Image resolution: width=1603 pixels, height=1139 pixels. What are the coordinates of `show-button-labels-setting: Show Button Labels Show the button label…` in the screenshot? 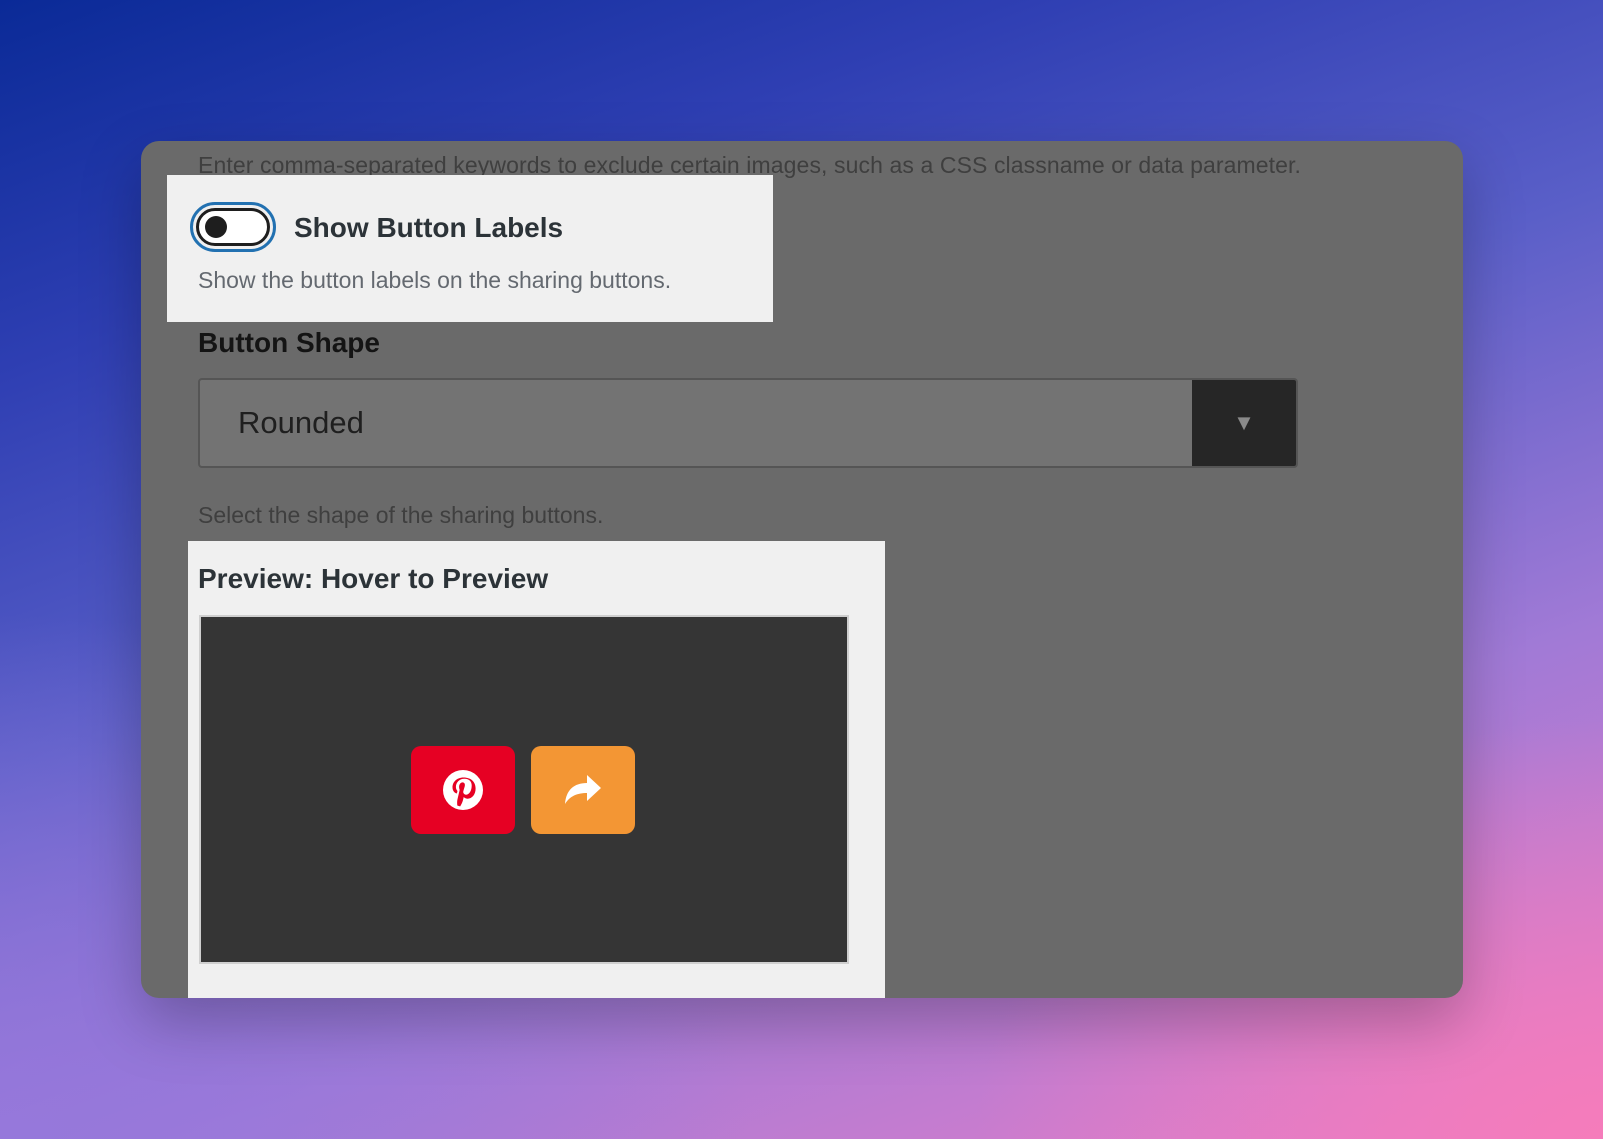 It's located at (470, 248).